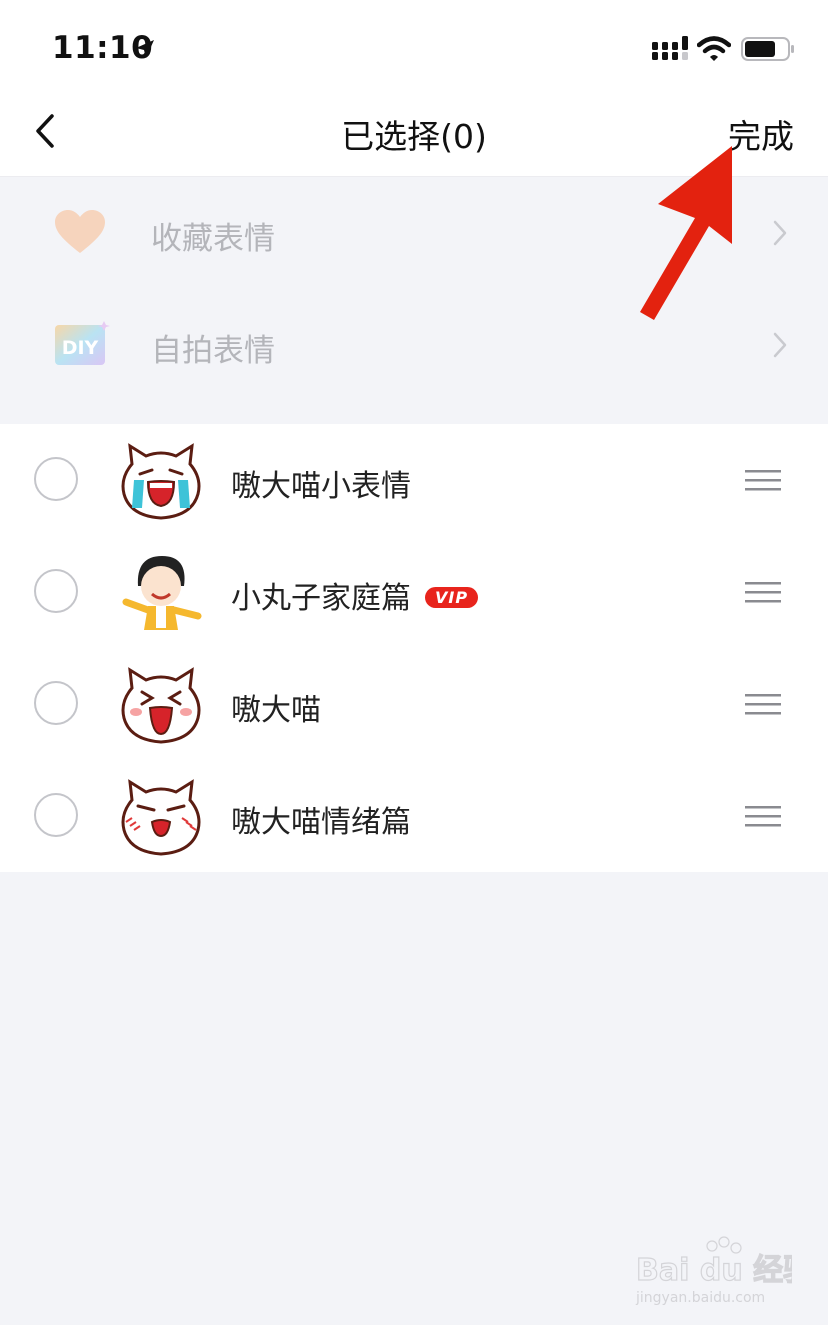  What do you see at coordinates (700, 1298) in the screenshot?
I see `svg-text: jingyan.baidu.com` at bounding box center [700, 1298].